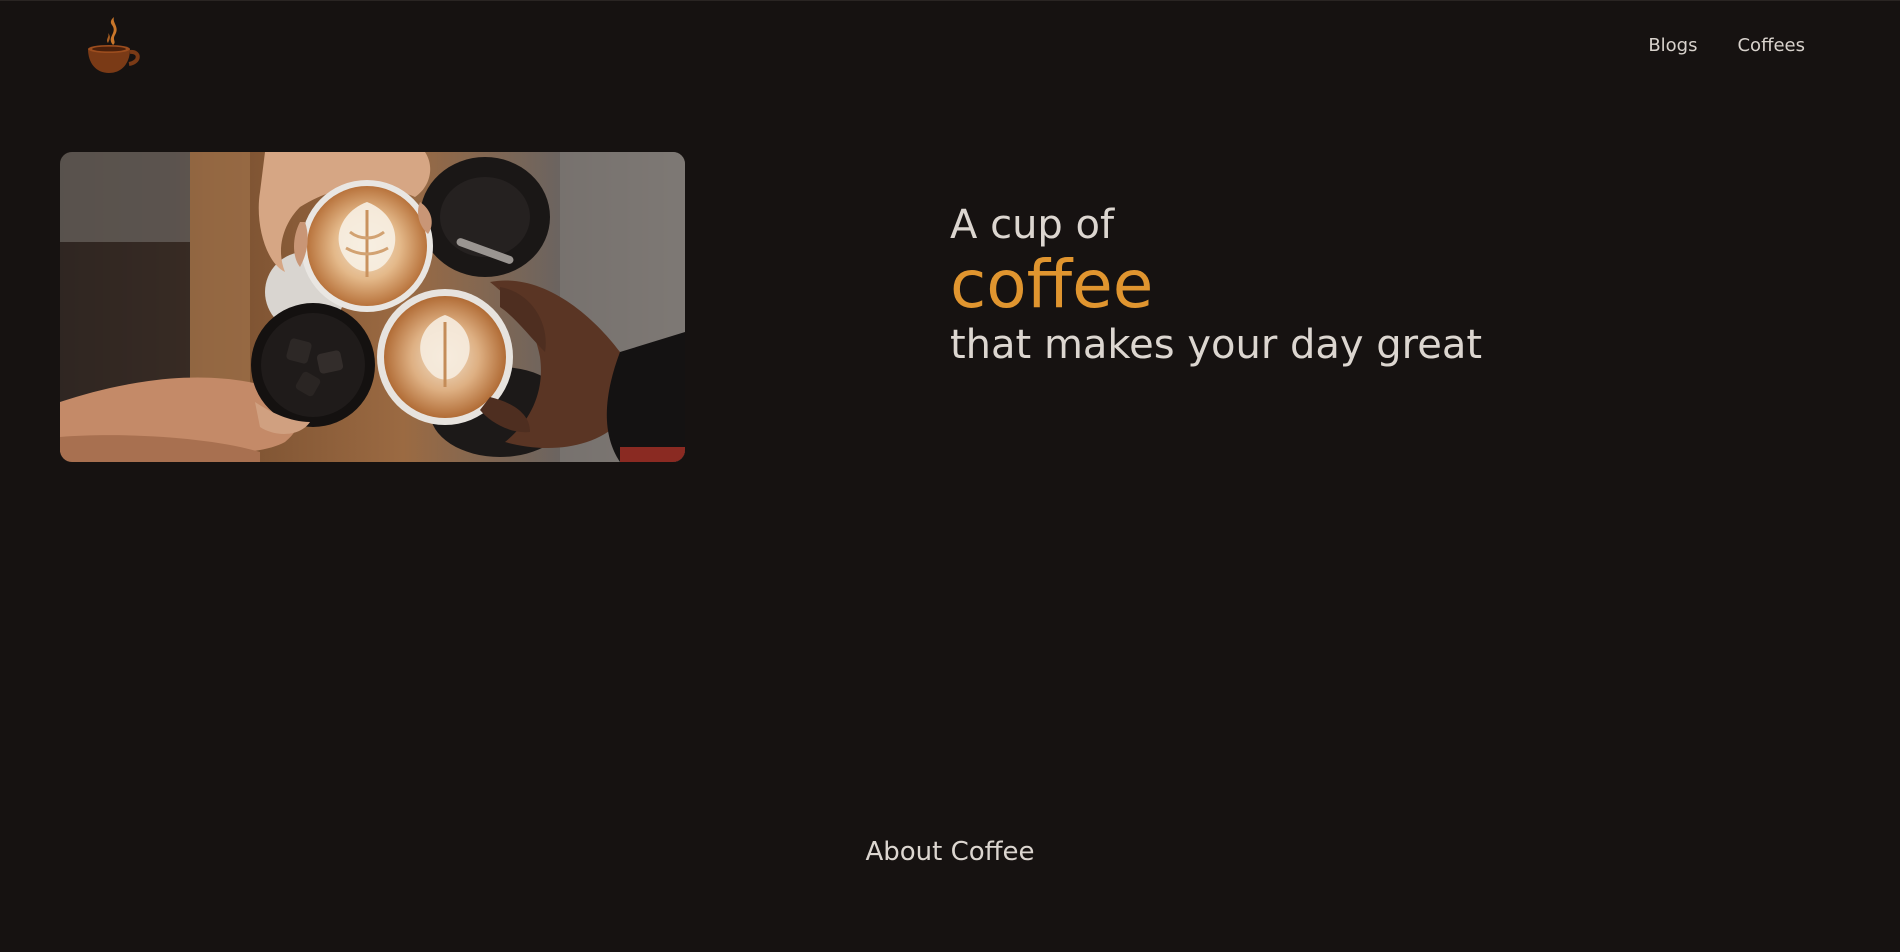  I want to click on hero-line-1: A cup of, so click(1032, 225).